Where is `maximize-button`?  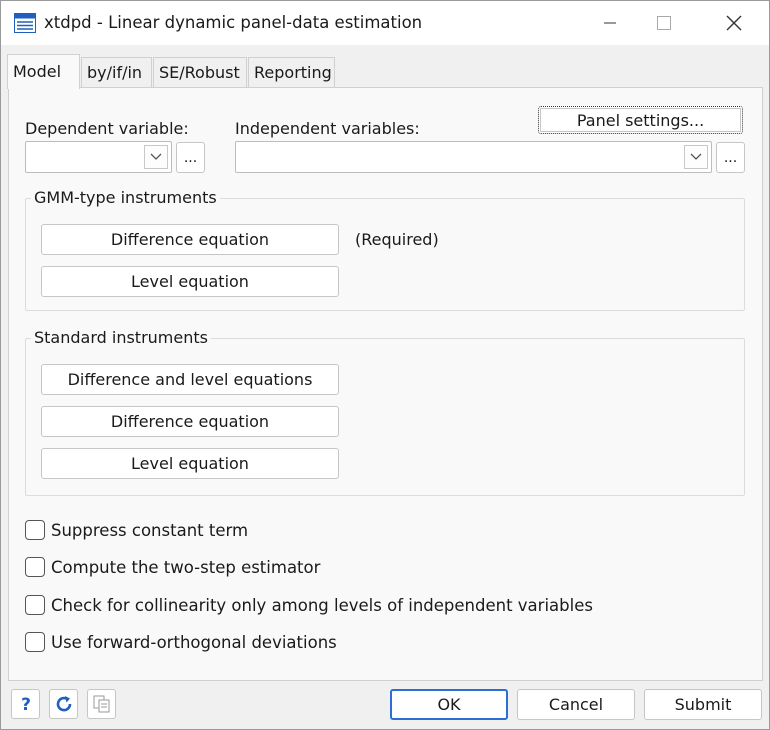
maximize-button is located at coordinates (664, 23).